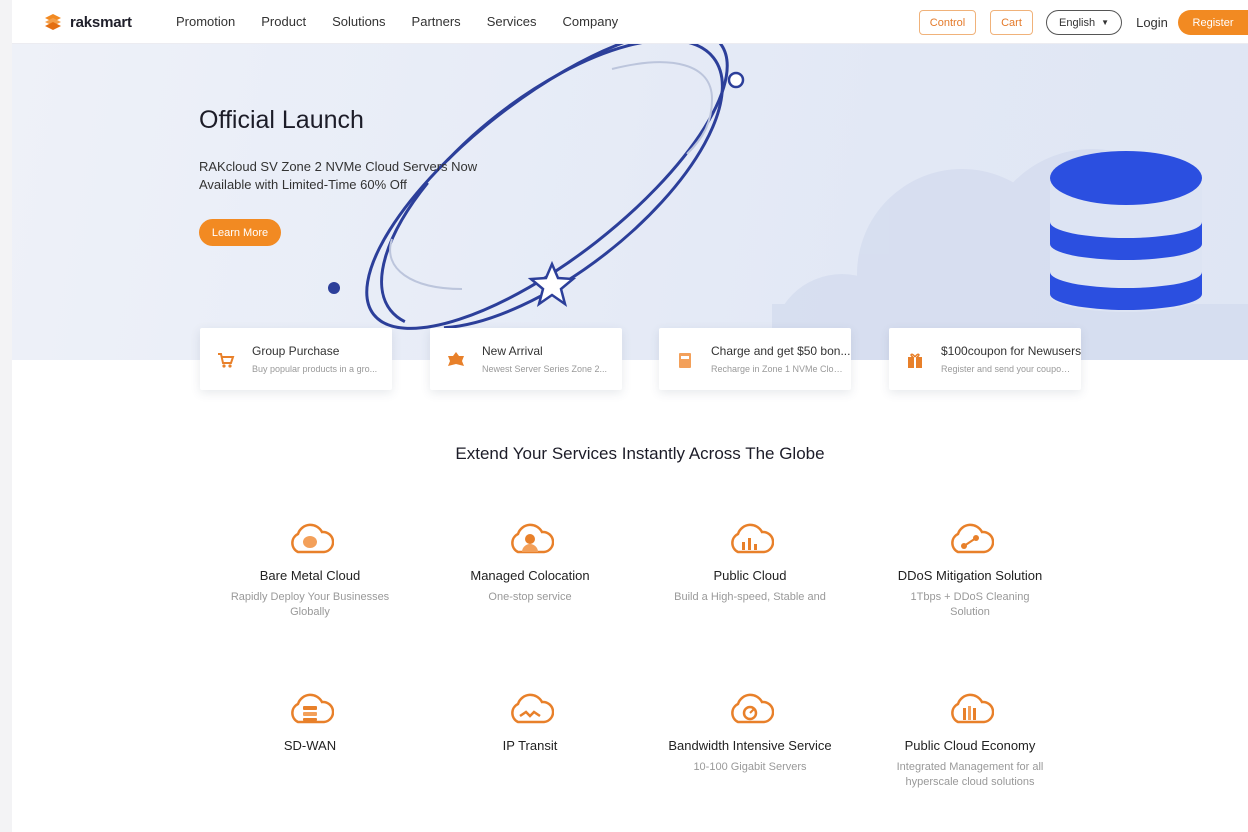 Image resolution: width=1248 pixels, height=832 pixels. I want to click on service-name: DDoS Mitigation Solution, so click(970, 575).